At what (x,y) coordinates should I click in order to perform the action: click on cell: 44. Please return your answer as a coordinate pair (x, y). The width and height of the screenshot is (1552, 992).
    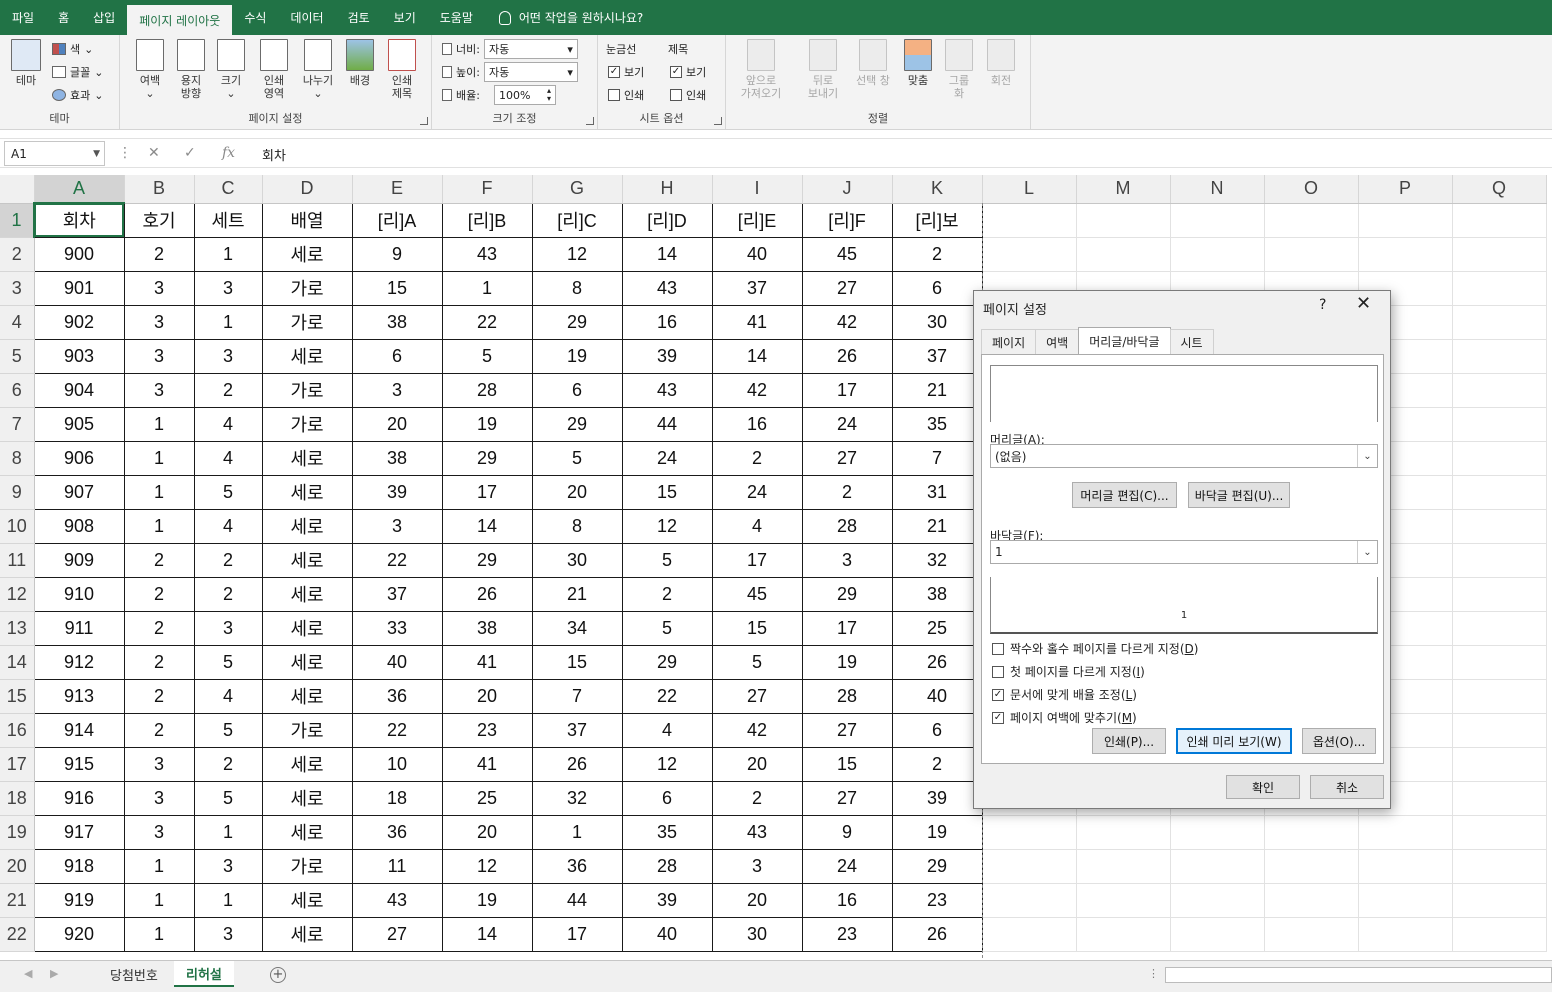
    Looking at the image, I should click on (577, 900).